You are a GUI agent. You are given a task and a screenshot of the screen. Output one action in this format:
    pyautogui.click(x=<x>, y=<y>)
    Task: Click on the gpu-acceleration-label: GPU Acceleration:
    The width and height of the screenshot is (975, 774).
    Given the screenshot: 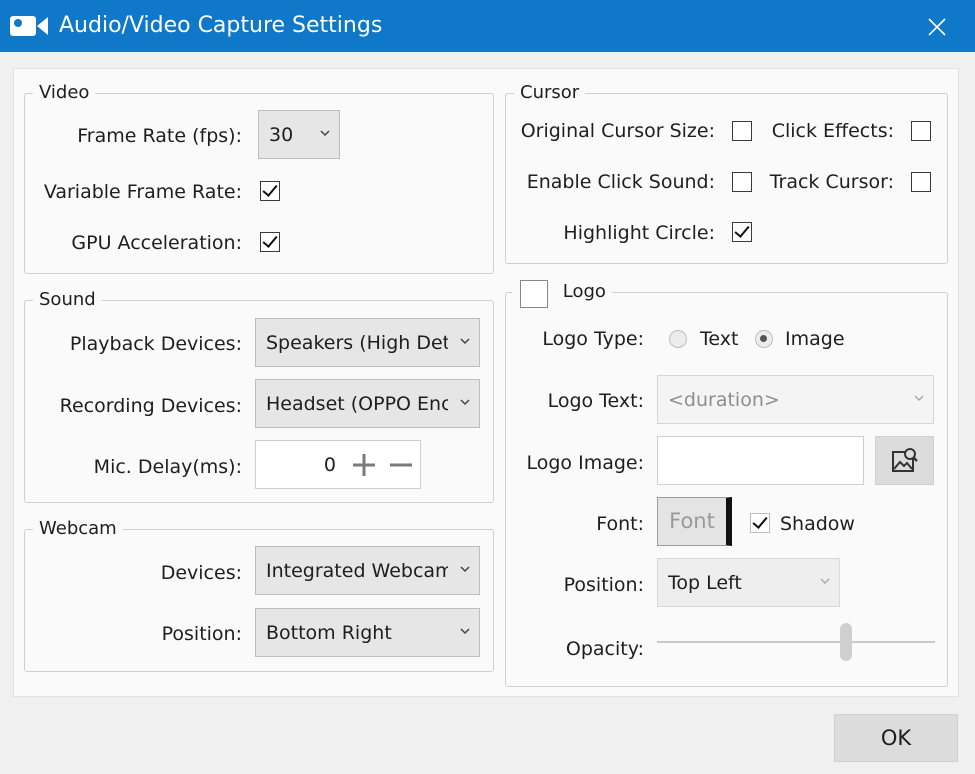 What is the action you would take?
    pyautogui.click(x=156, y=243)
    